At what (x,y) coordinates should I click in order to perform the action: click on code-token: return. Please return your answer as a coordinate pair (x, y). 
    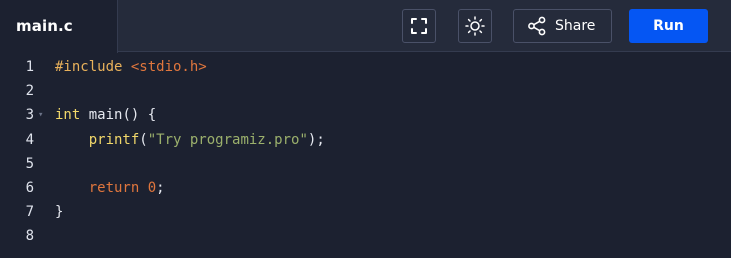
    Looking at the image, I should click on (114, 188).